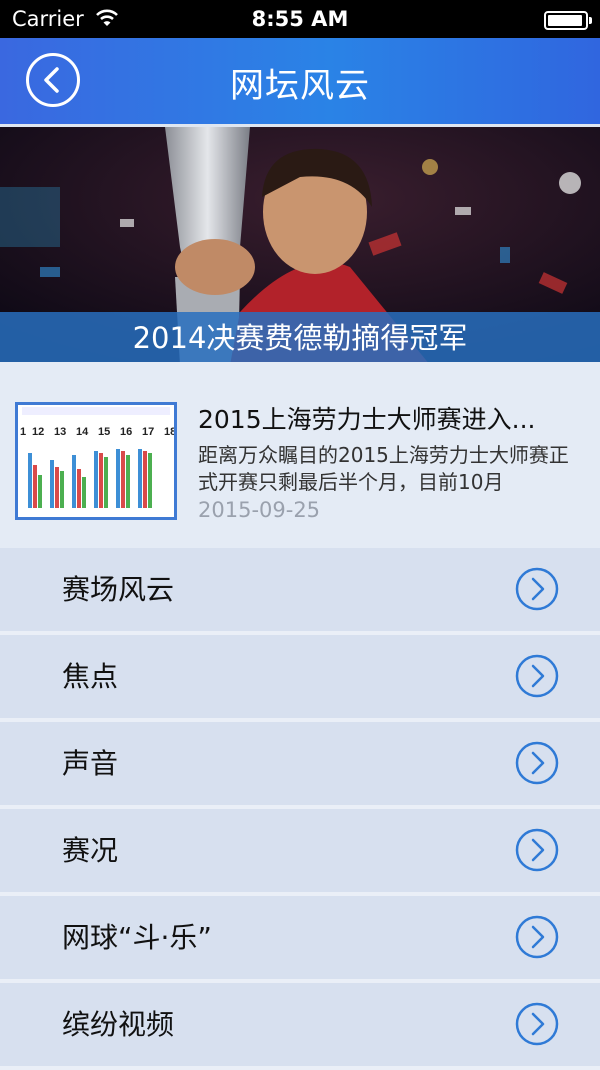  Describe the element at coordinates (259, 510) in the screenshot. I see `news-date: 2015-09-25` at that location.